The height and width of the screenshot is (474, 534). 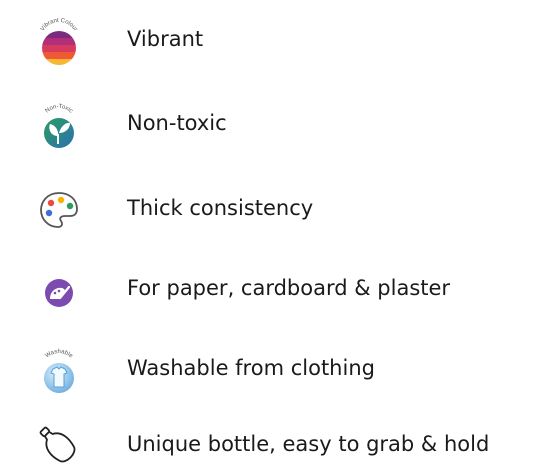 What do you see at coordinates (267, 39) in the screenshot?
I see `feature-vibrant: Vibrant Colour Vibrant` at bounding box center [267, 39].